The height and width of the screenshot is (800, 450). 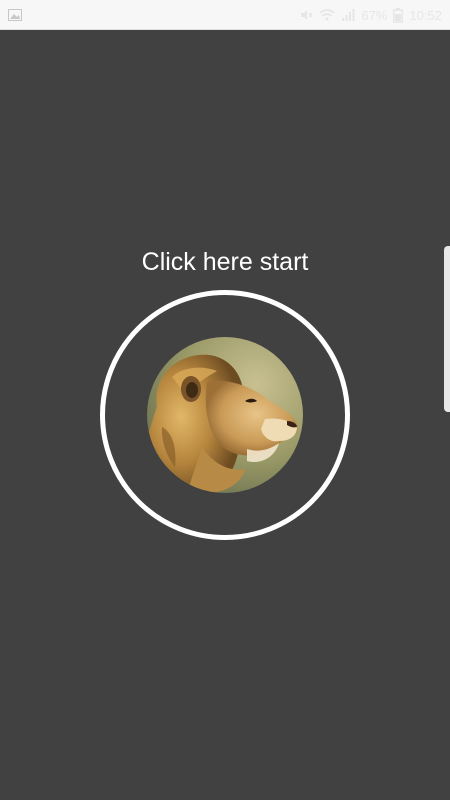 I want to click on status-time: 10:52, so click(x=425, y=15).